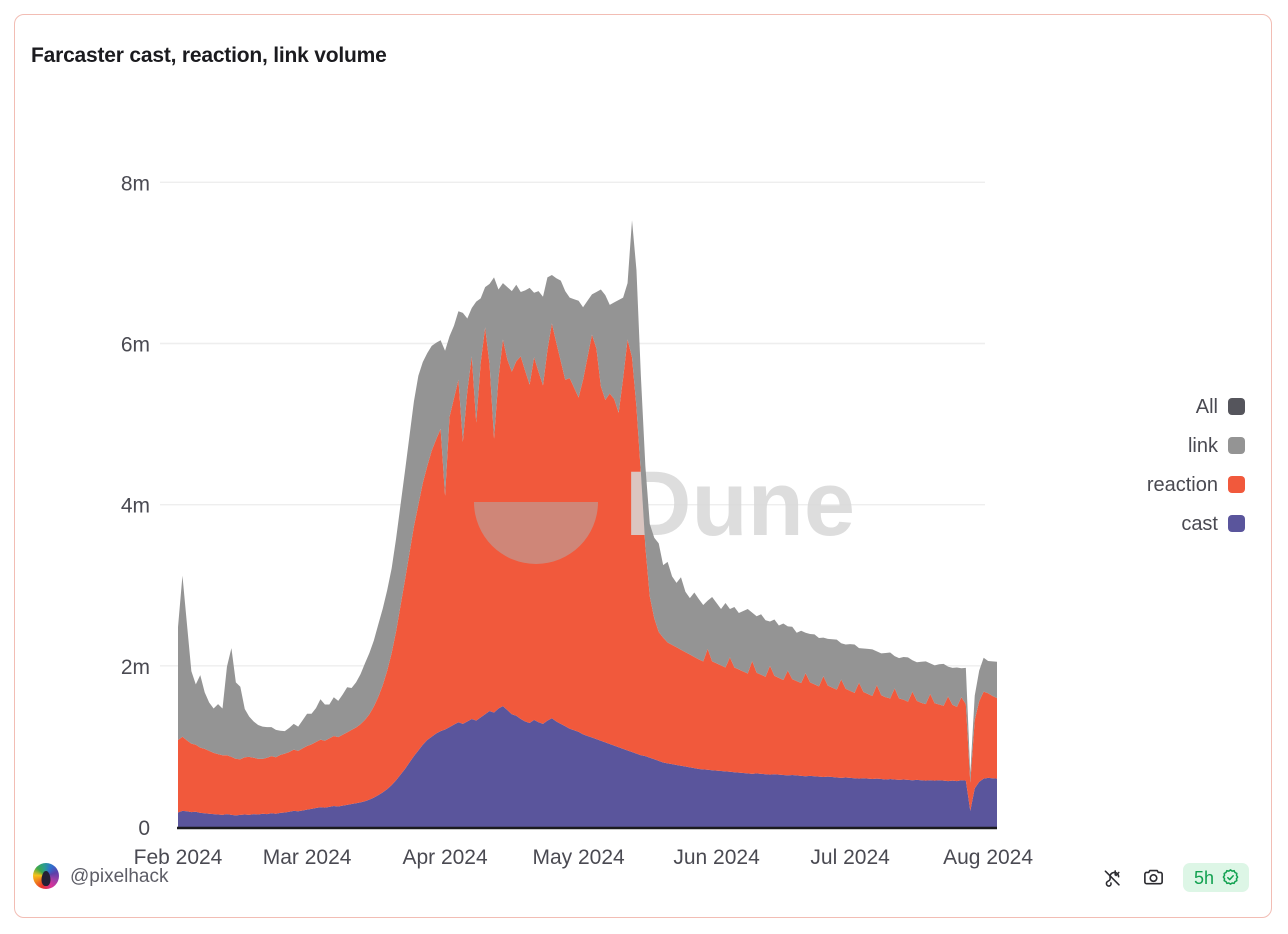  I want to click on freshness-badge: 5h, so click(1215, 877).